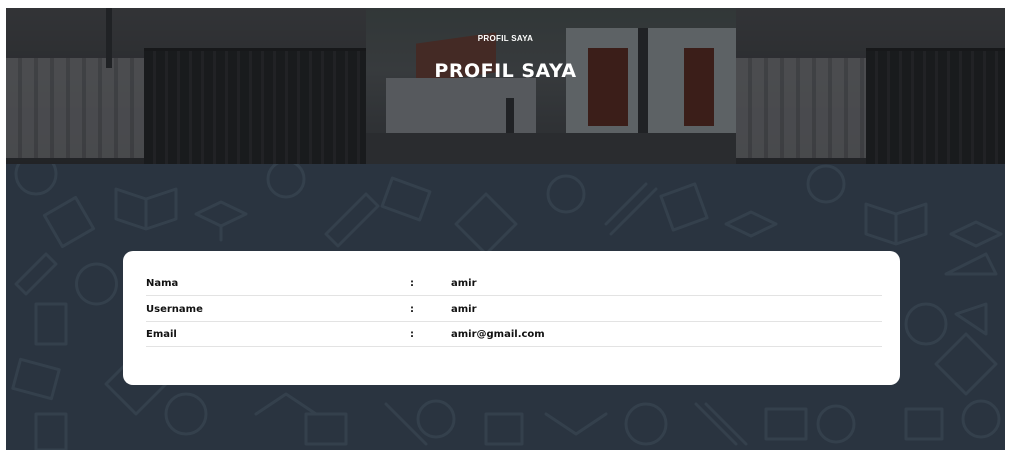  What do you see at coordinates (161, 334) in the screenshot?
I see `profile-label: Email` at bounding box center [161, 334].